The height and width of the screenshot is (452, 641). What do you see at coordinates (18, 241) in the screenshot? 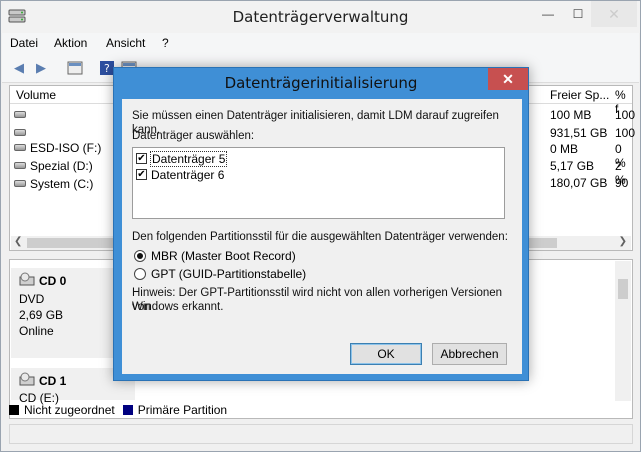
I see `scroll-left-icon: ❮` at bounding box center [18, 241].